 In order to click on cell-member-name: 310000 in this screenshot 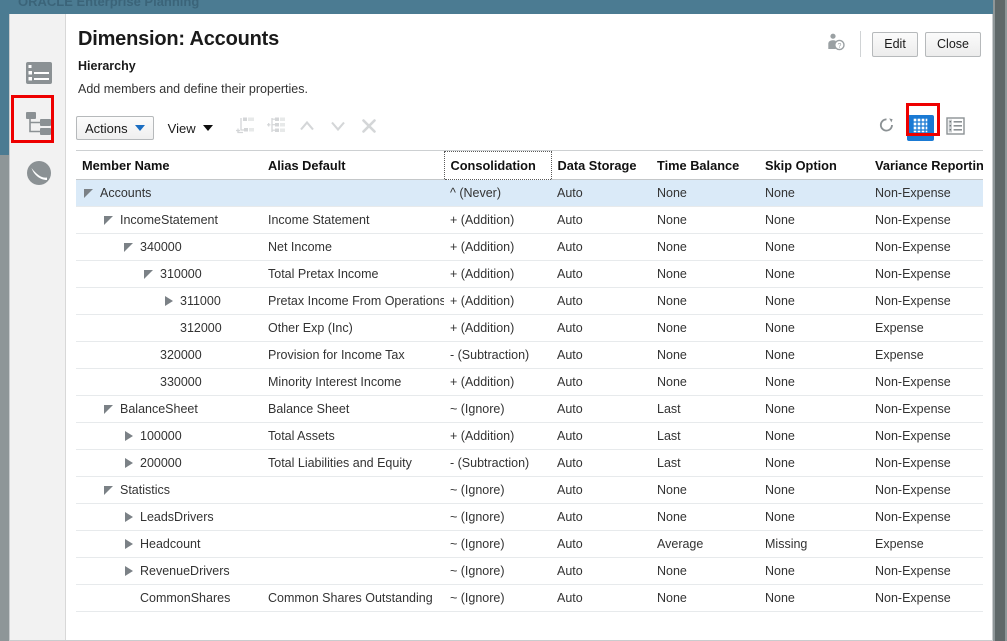, I will do `click(169, 274)`.